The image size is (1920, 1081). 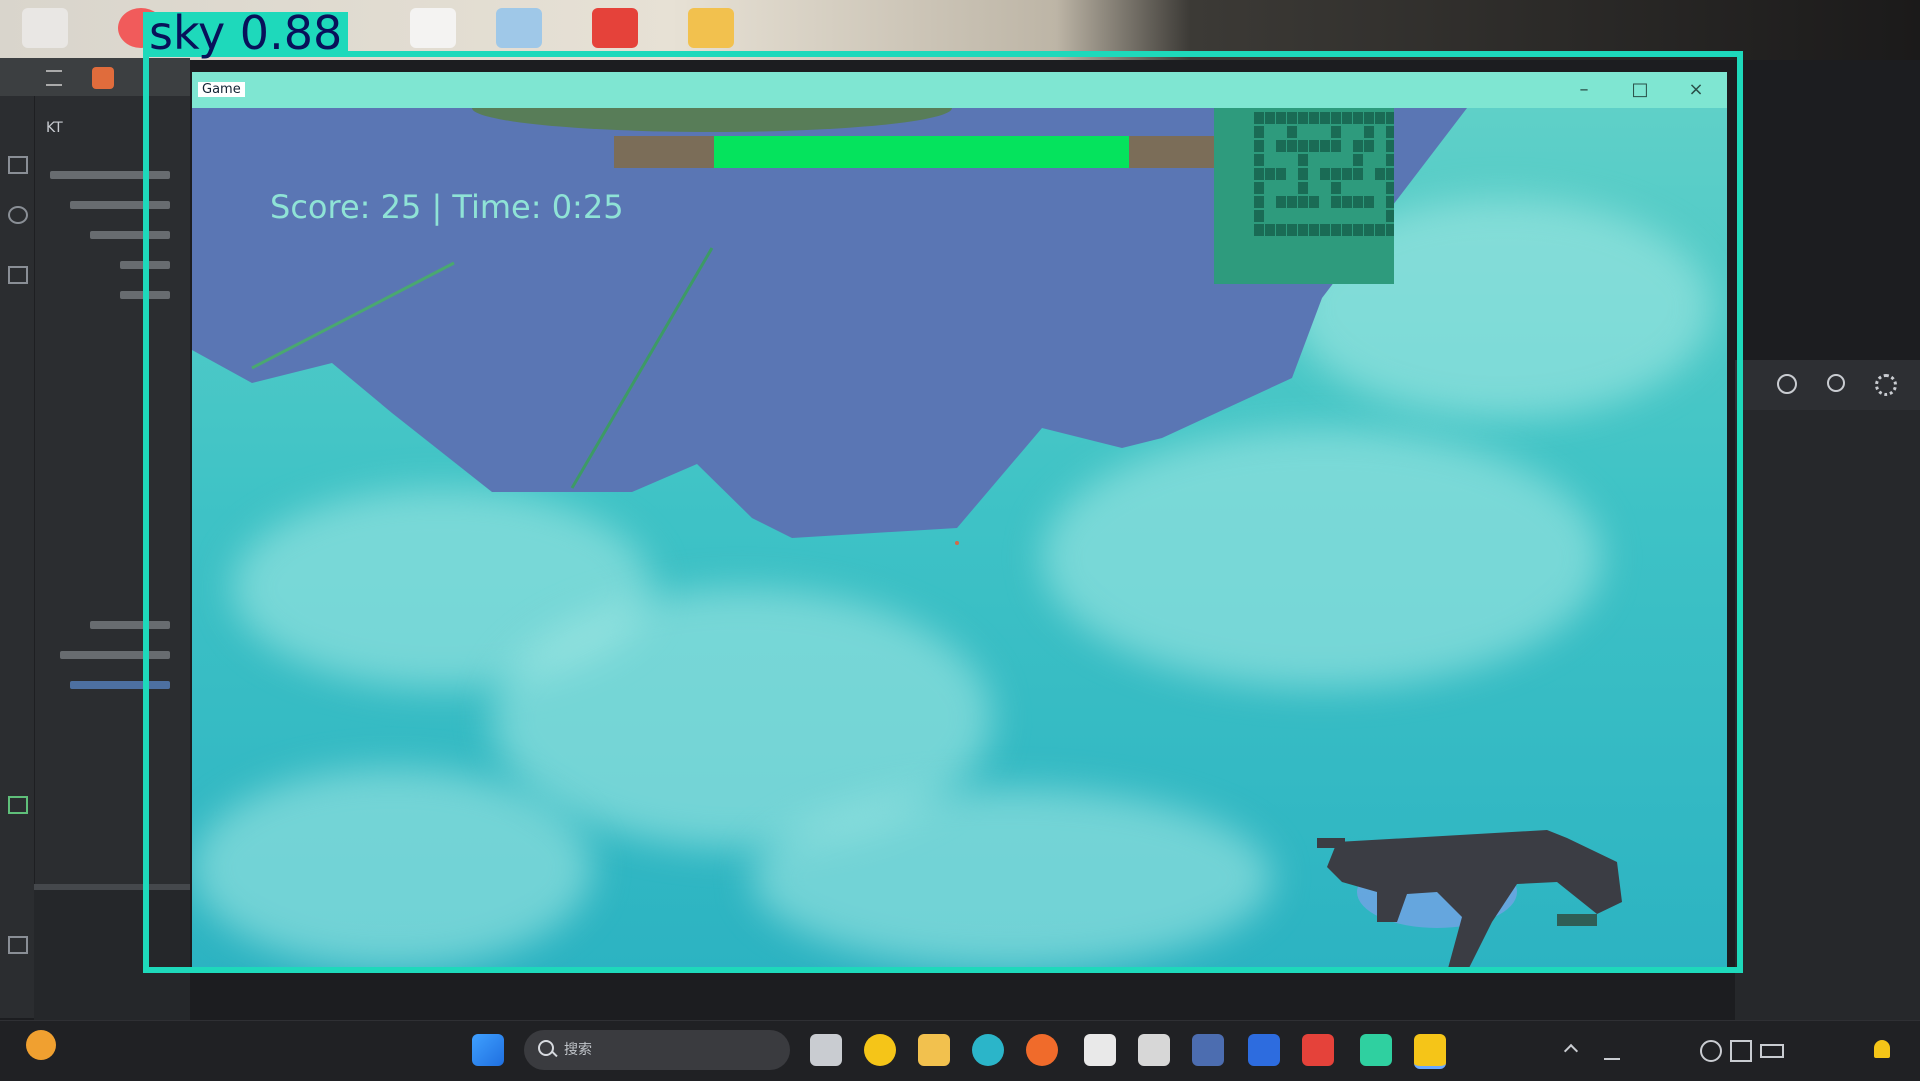 What do you see at coordinates (54, 128) in the screenshot?
I see `ide-project-label: KT` at bounding box center [54, 128].